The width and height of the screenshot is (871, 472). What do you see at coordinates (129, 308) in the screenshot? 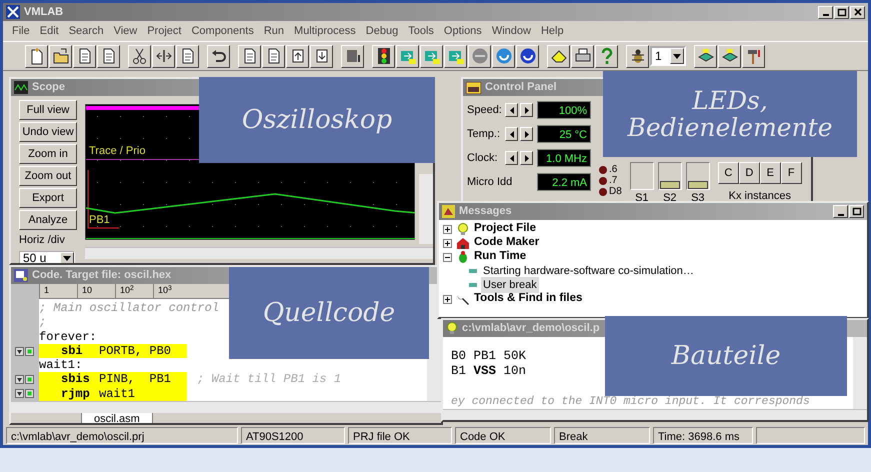
I see `code-comment: ; Main oscillator control` at bounding box center [129, 308].